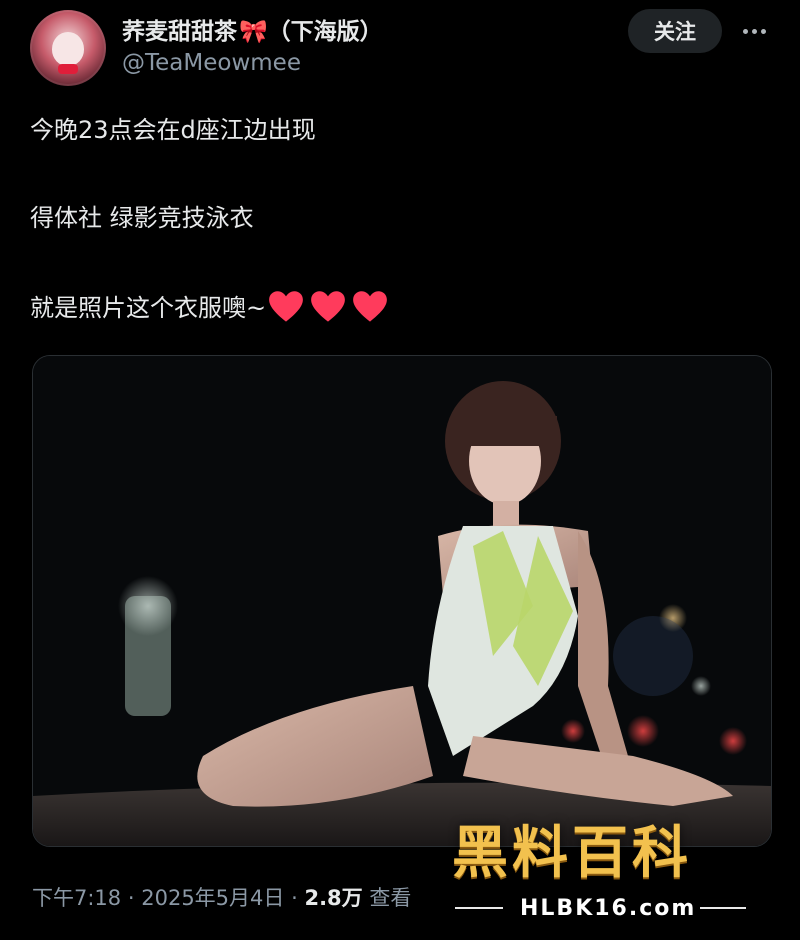 This screenshot has height=940, width=800. Describe the element at coordinates (333, 898) in the screenshot. I see `view-count: 2.8万` at that location.